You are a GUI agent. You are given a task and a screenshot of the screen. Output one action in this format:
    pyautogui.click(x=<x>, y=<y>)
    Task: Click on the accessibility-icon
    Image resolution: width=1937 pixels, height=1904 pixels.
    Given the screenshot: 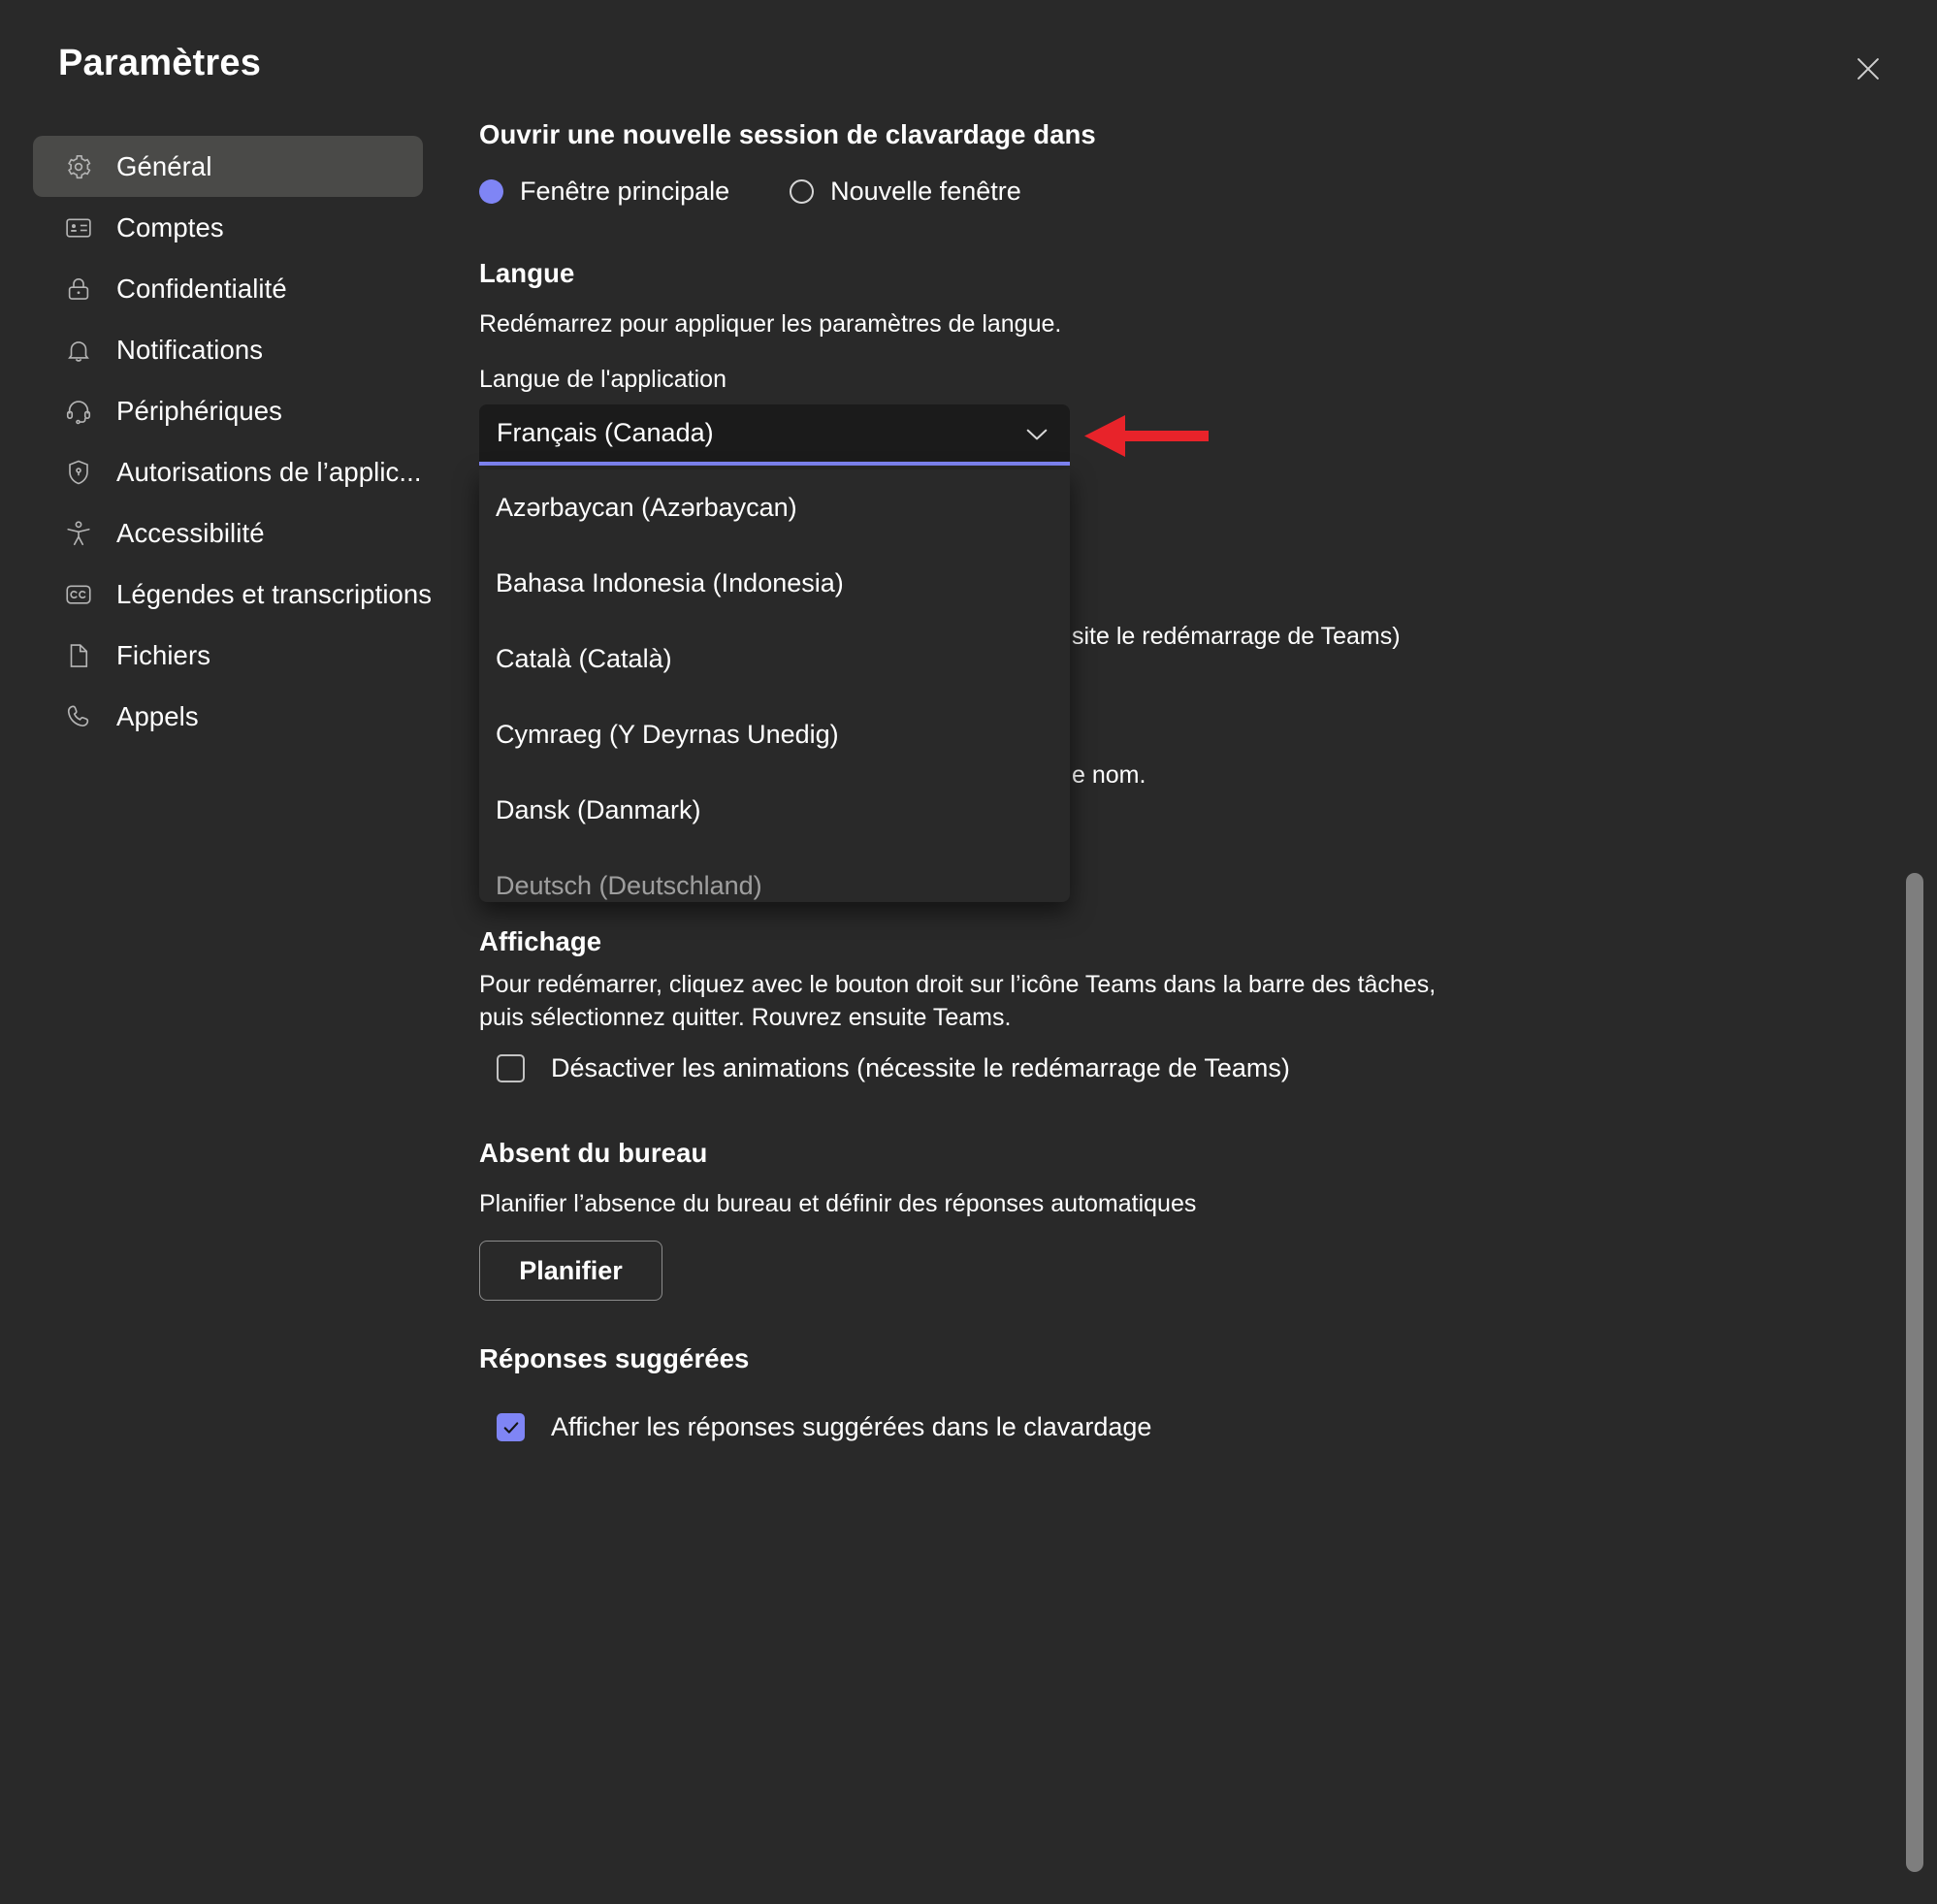 What is the action you would take?
    pyautogui.click(x=78, y=533)
    